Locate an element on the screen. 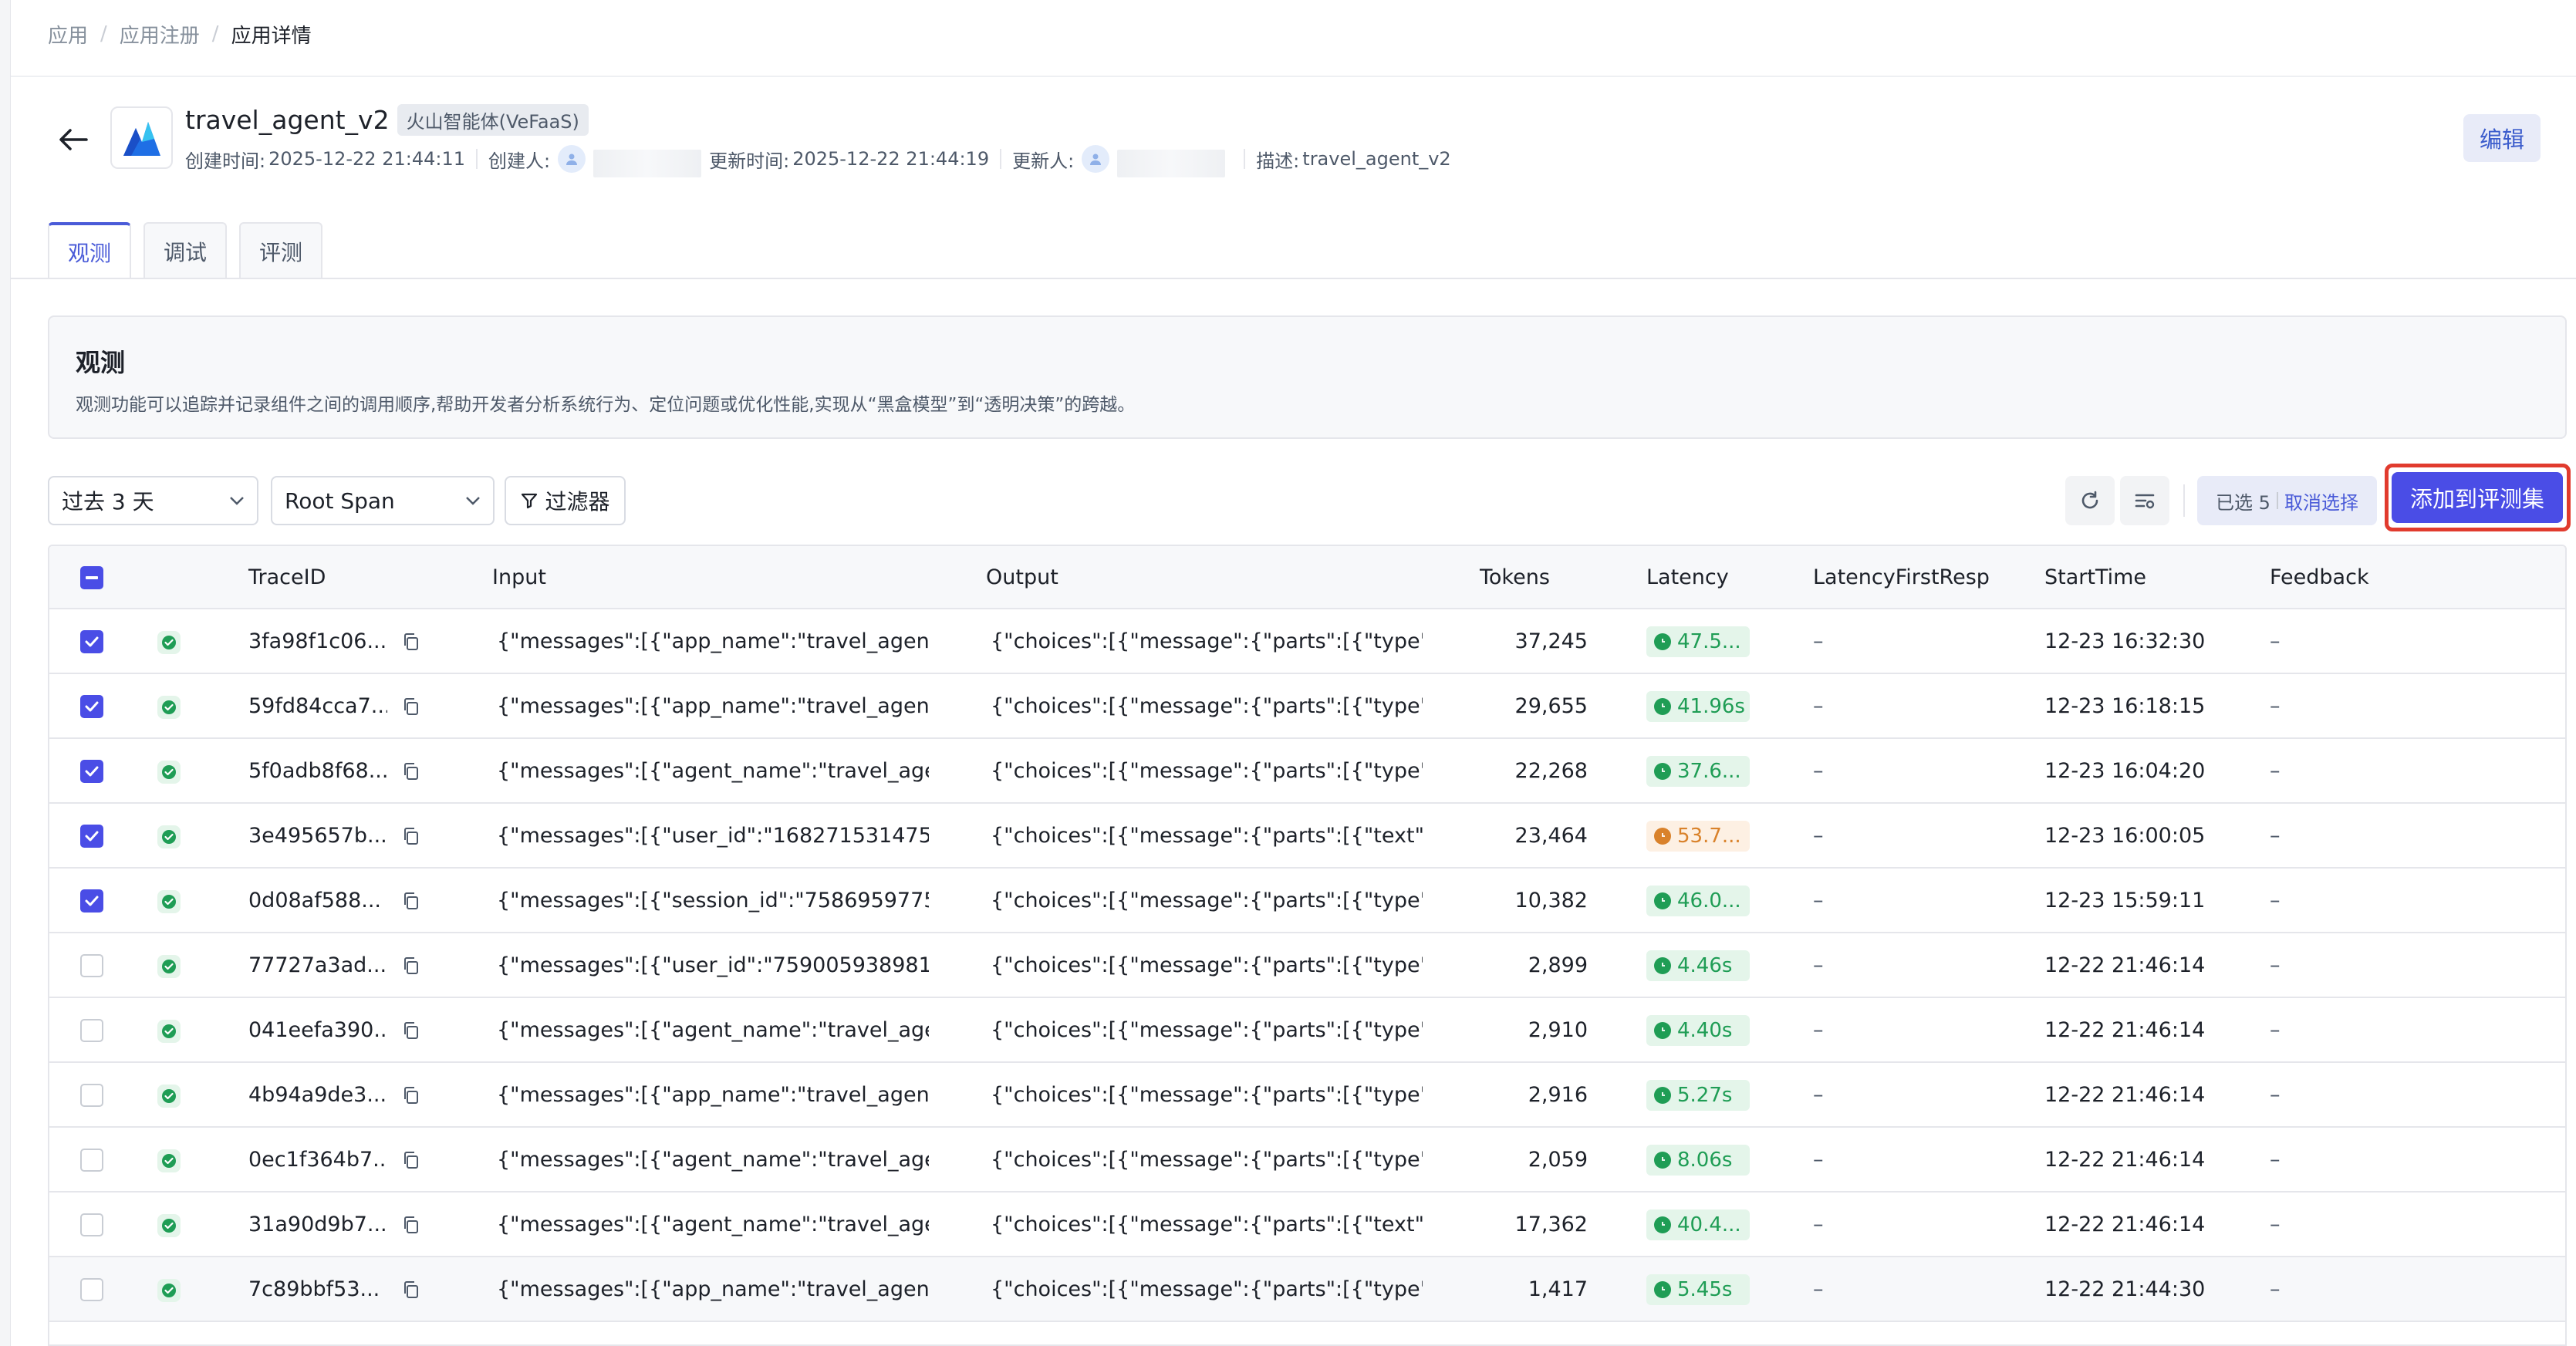  latency-value: 4.40s is located at coordinates (1705, 1030).